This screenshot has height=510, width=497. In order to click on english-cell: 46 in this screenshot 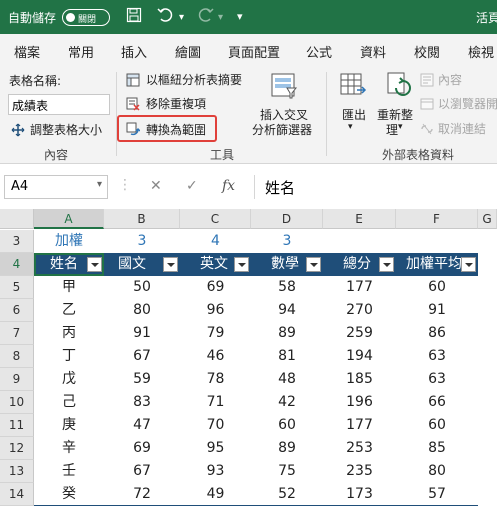, I will do `click(215, 356)`.